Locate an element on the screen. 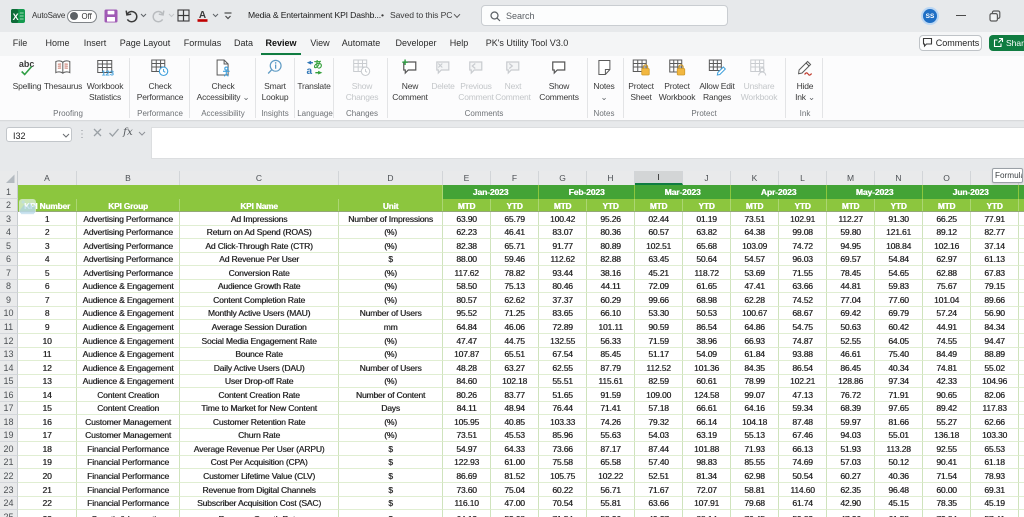 Image resolution: width=1024 pixels, height=517 pixels. cell-E13: 107.87 is located at coordinates (467, 354).